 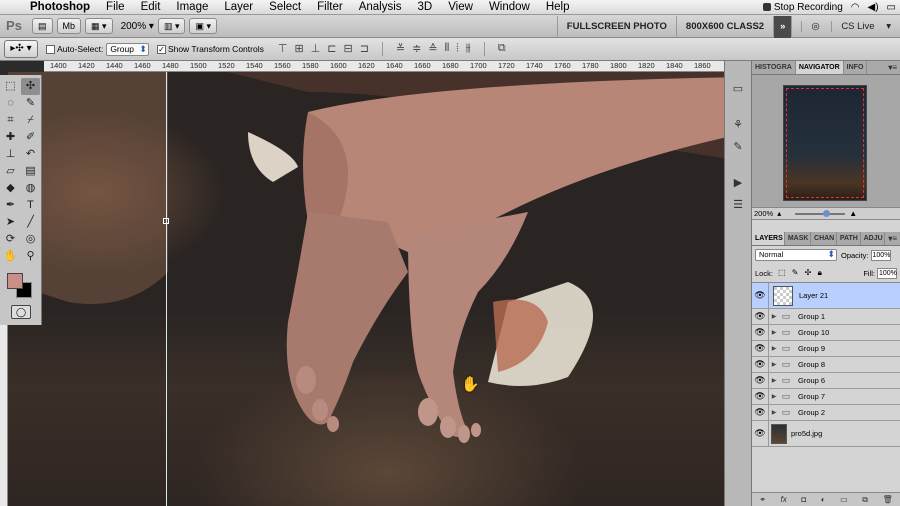 What do you see at coordinates (331, 49) in the screenshot?
I see `align-left-icon: ⊏` at bounding box center [331, 49].